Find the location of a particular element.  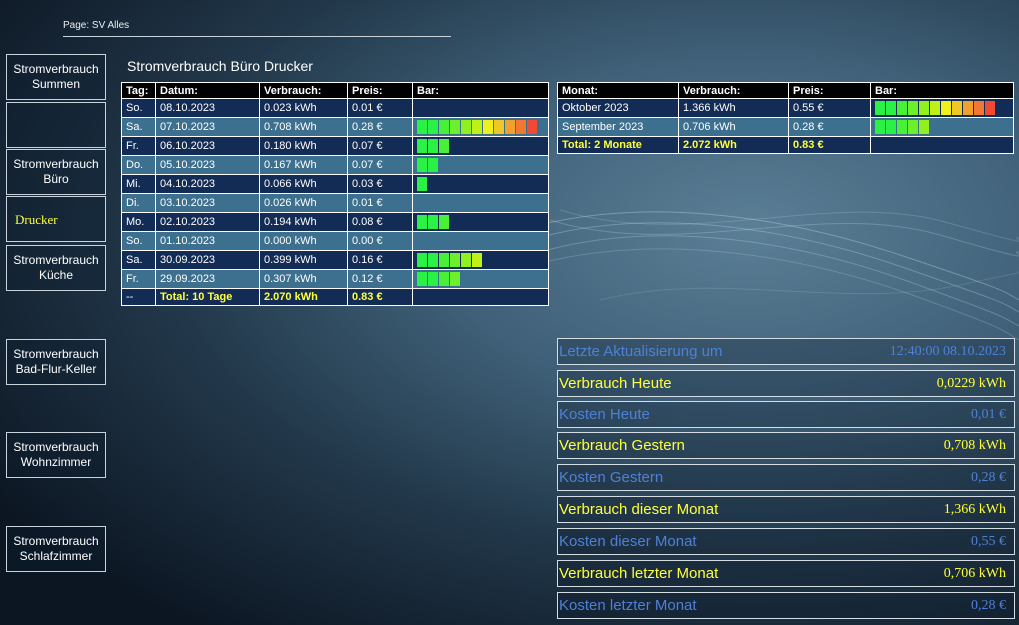

consumption-cell: 0.180 kWh is located at coordinates (303, 146).